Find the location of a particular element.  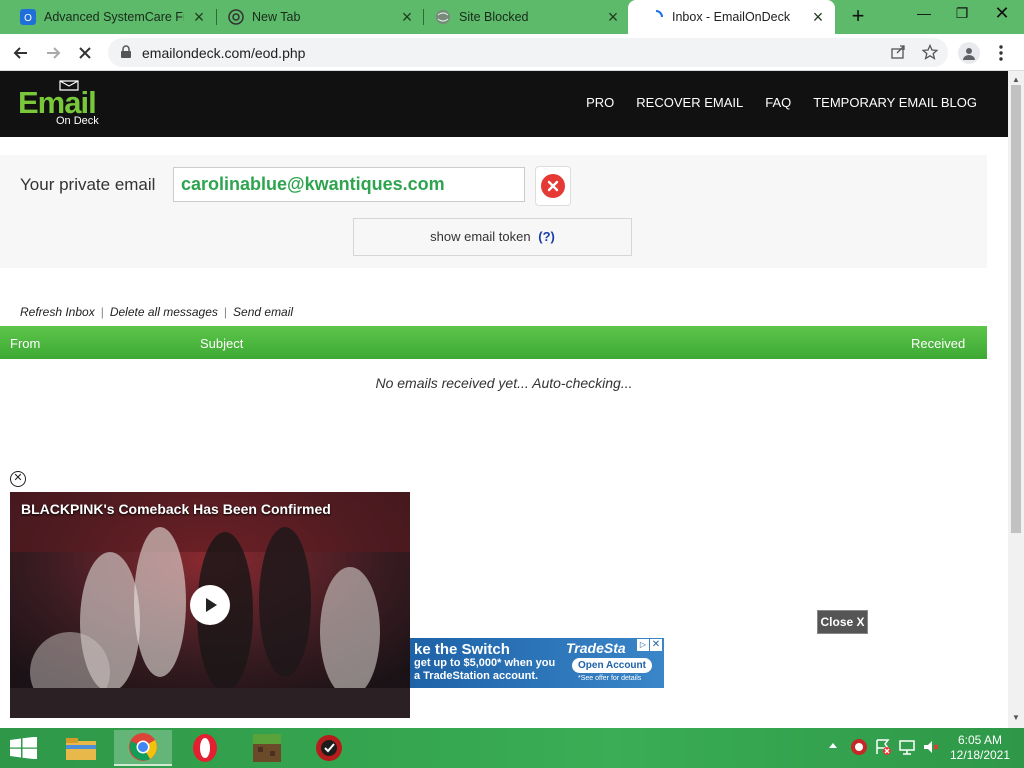

open-account-button: Open Account is located at coordinates (612, 665).